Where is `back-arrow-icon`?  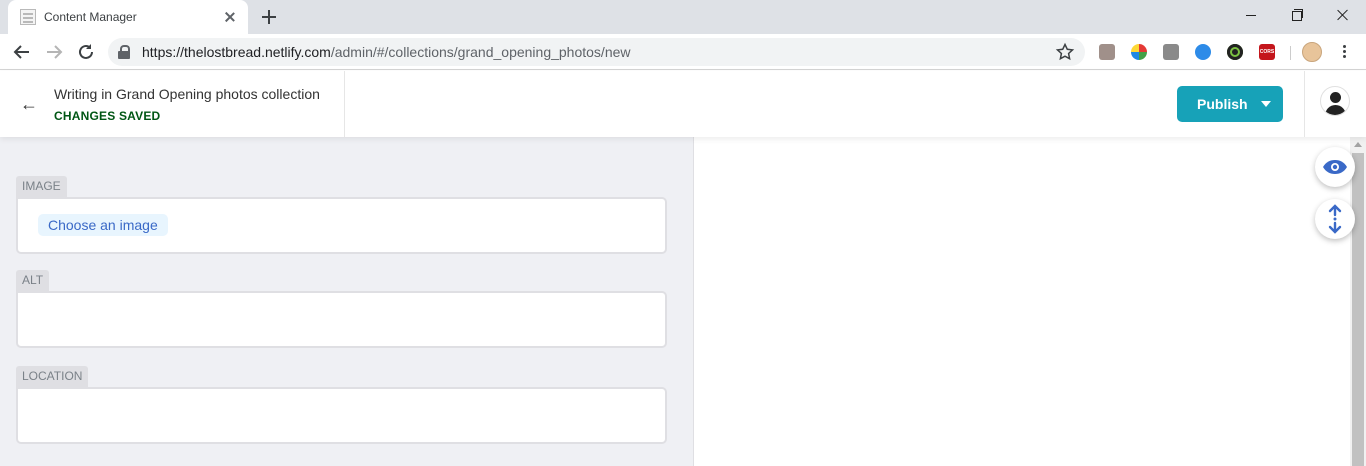 back-arrow-icon is located at coordinates (22, 52).